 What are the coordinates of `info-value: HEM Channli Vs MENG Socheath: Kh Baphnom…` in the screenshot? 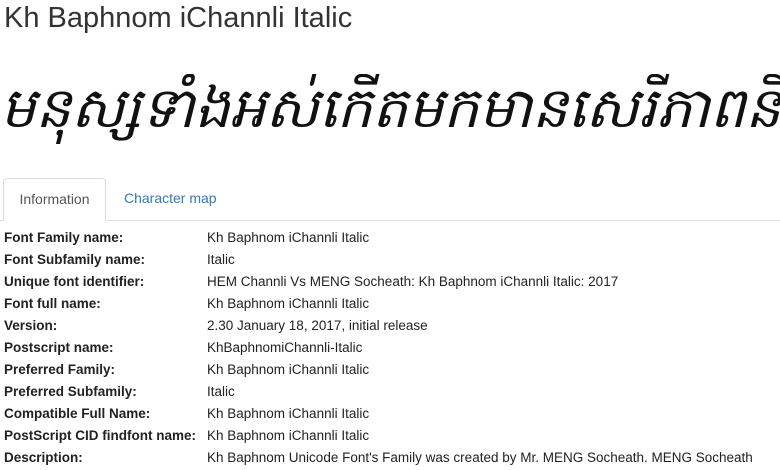 It's located at (413, 281).